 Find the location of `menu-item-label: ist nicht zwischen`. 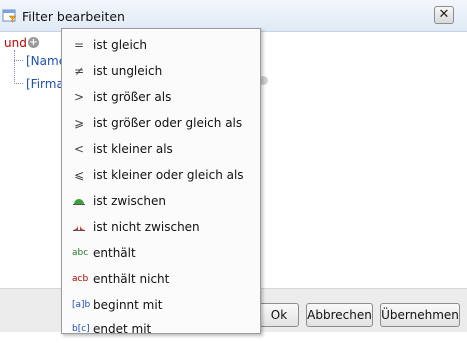

menu-item-label: ist nicht zwischen is located at coordinates (146, 227).